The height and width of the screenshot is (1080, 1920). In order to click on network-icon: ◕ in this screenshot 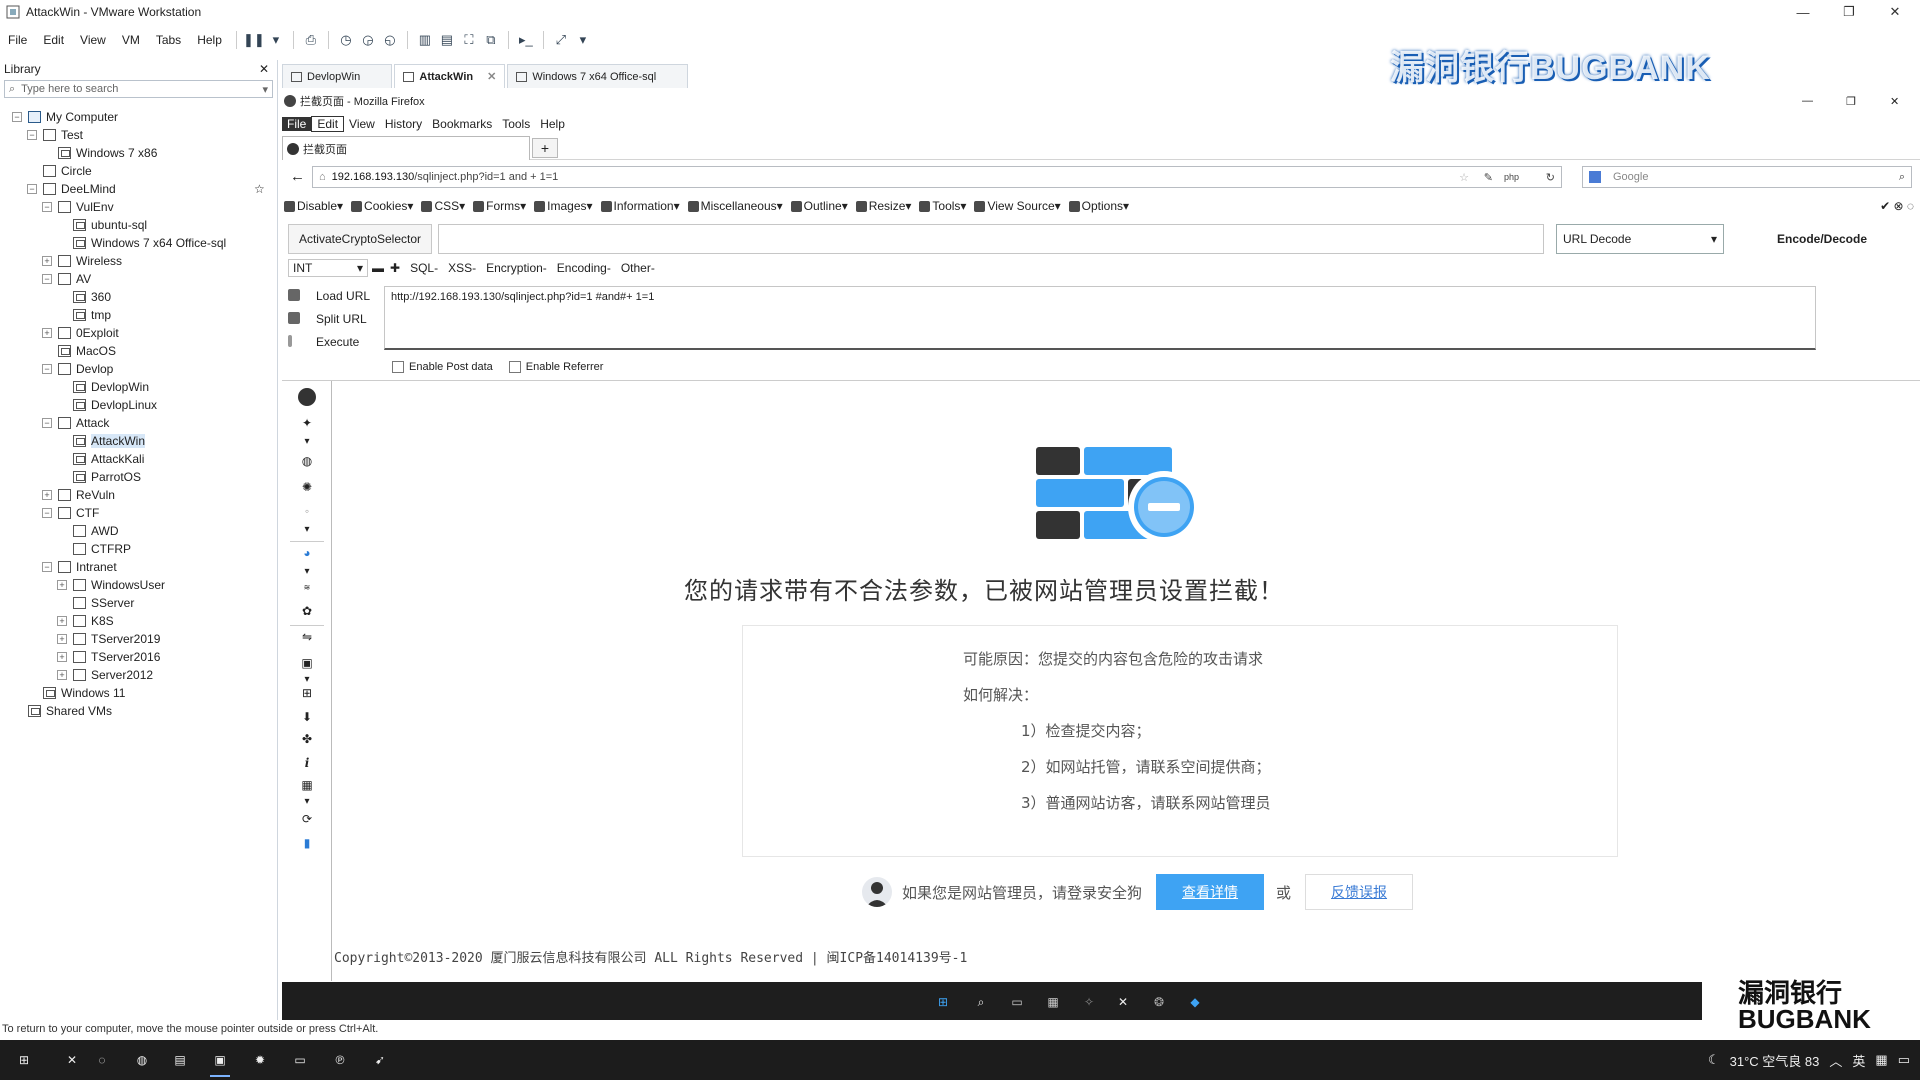, I will do `click(307, 553)`.